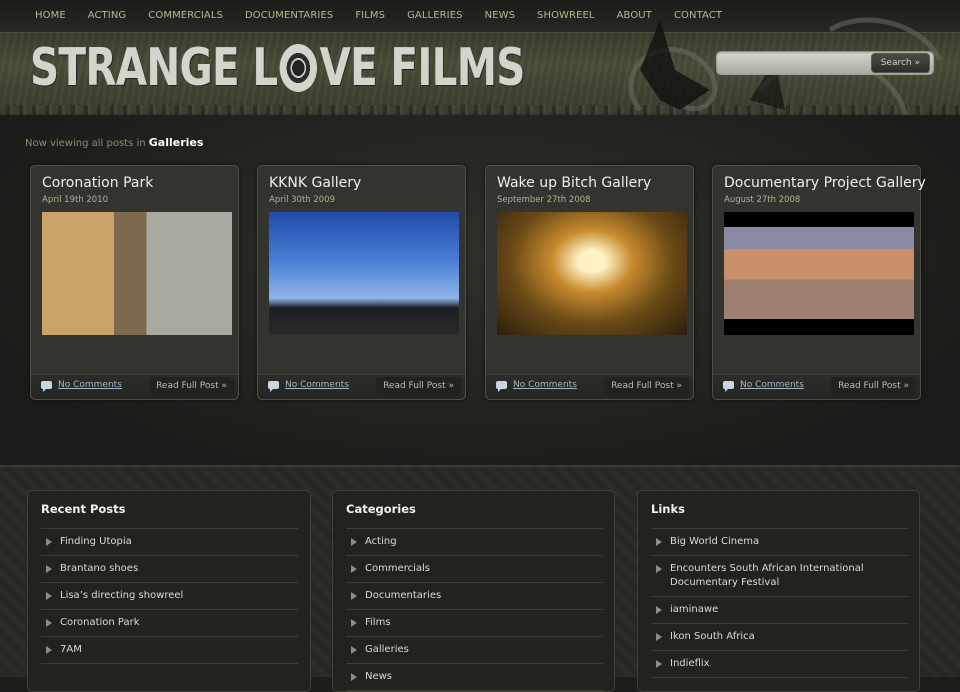 The width and height of the screenshot is (960, 692). I want to click on nav-commercials: COMMERCIALS, so click(185, 16).